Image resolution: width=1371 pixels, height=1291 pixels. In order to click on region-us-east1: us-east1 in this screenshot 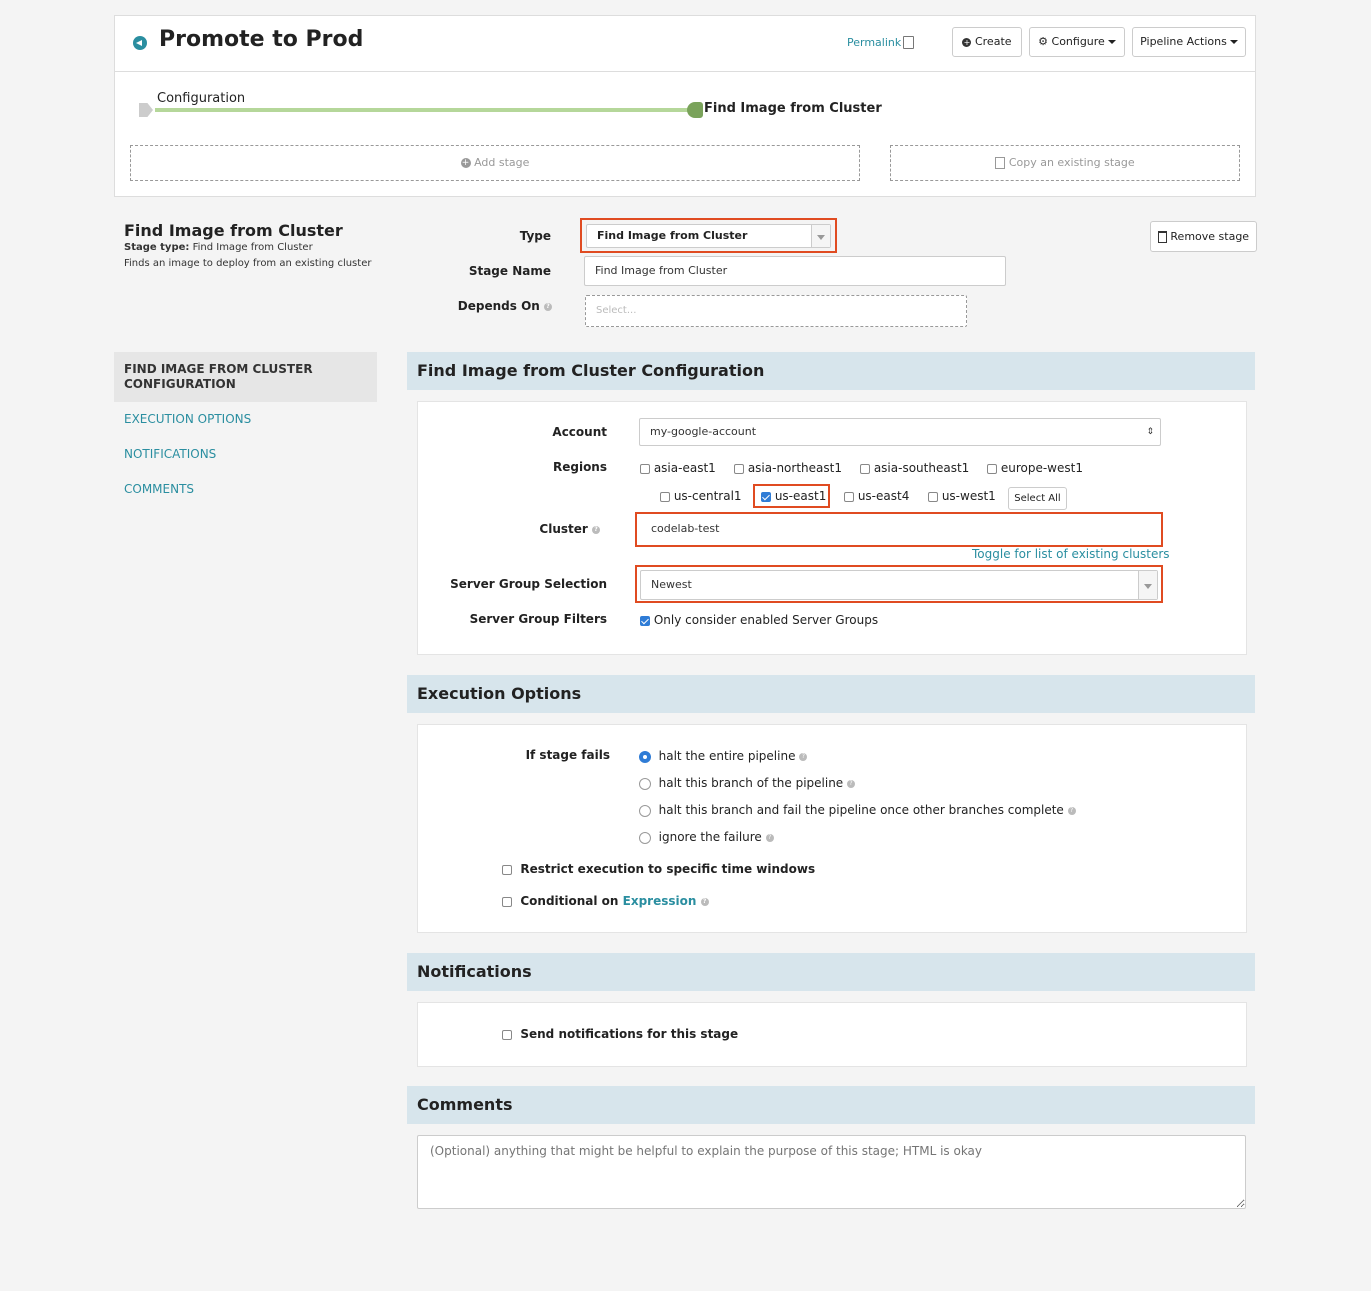, I will do `click(791, 496)`.